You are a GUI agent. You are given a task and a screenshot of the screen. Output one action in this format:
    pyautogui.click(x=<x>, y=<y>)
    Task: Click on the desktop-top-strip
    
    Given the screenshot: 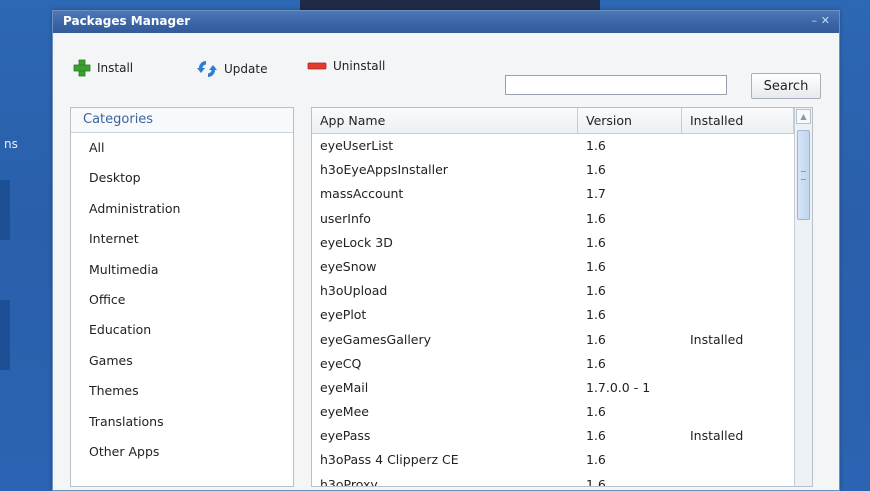 What is the action you would take?
    pyautogui.click(x=450, y=5)
    